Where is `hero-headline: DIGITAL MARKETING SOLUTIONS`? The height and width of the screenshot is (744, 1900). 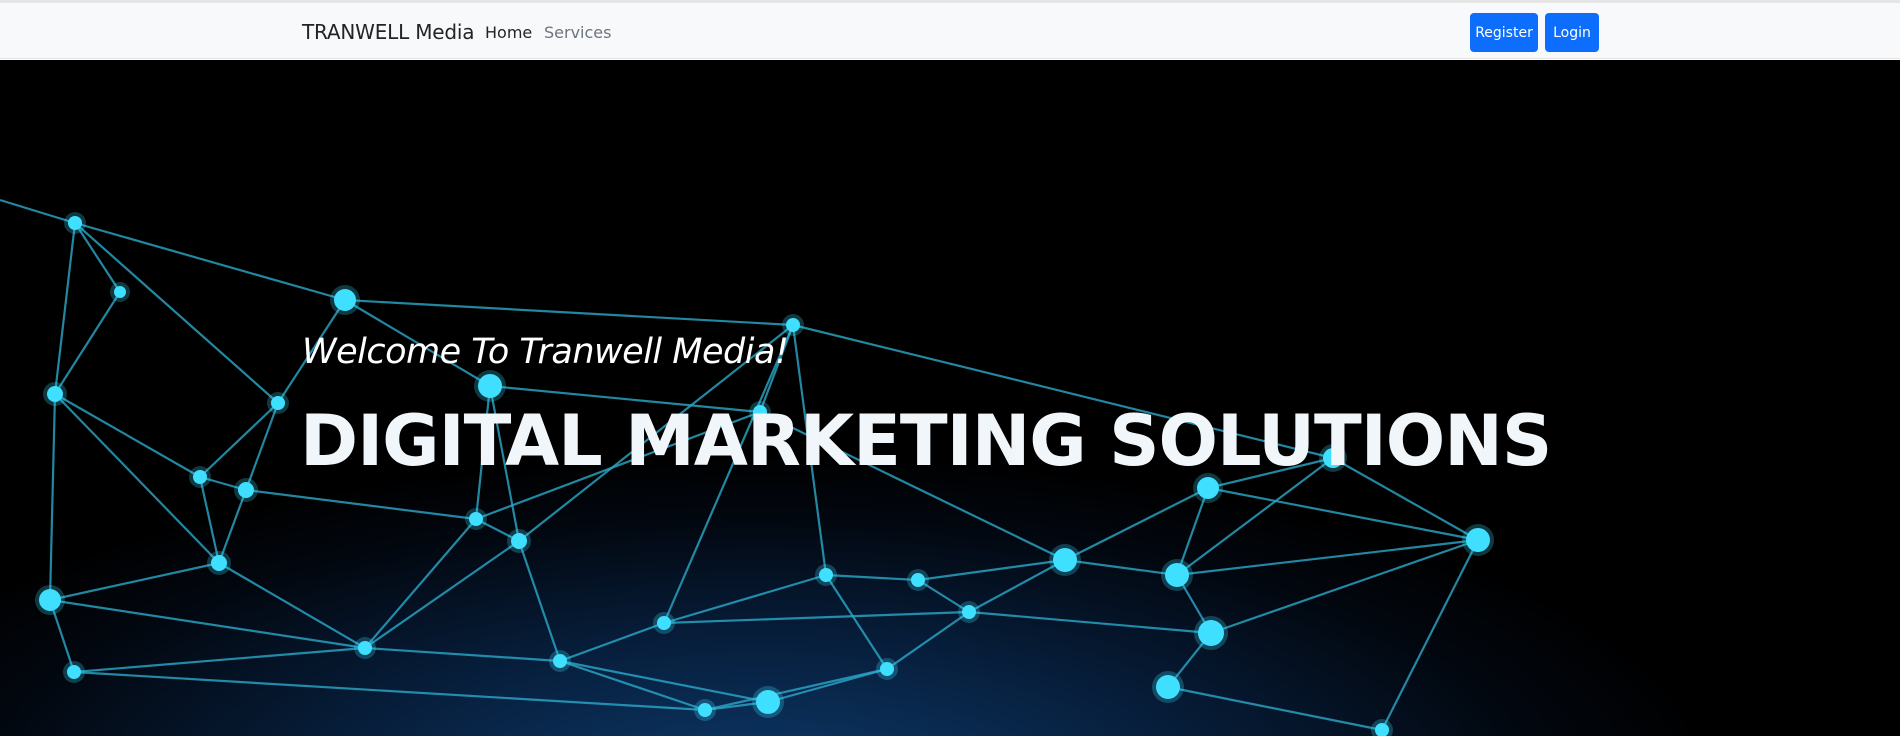
hero-headline: DIGITAL MARKETING SOLUTIONS is located at coordinates (926, 441).